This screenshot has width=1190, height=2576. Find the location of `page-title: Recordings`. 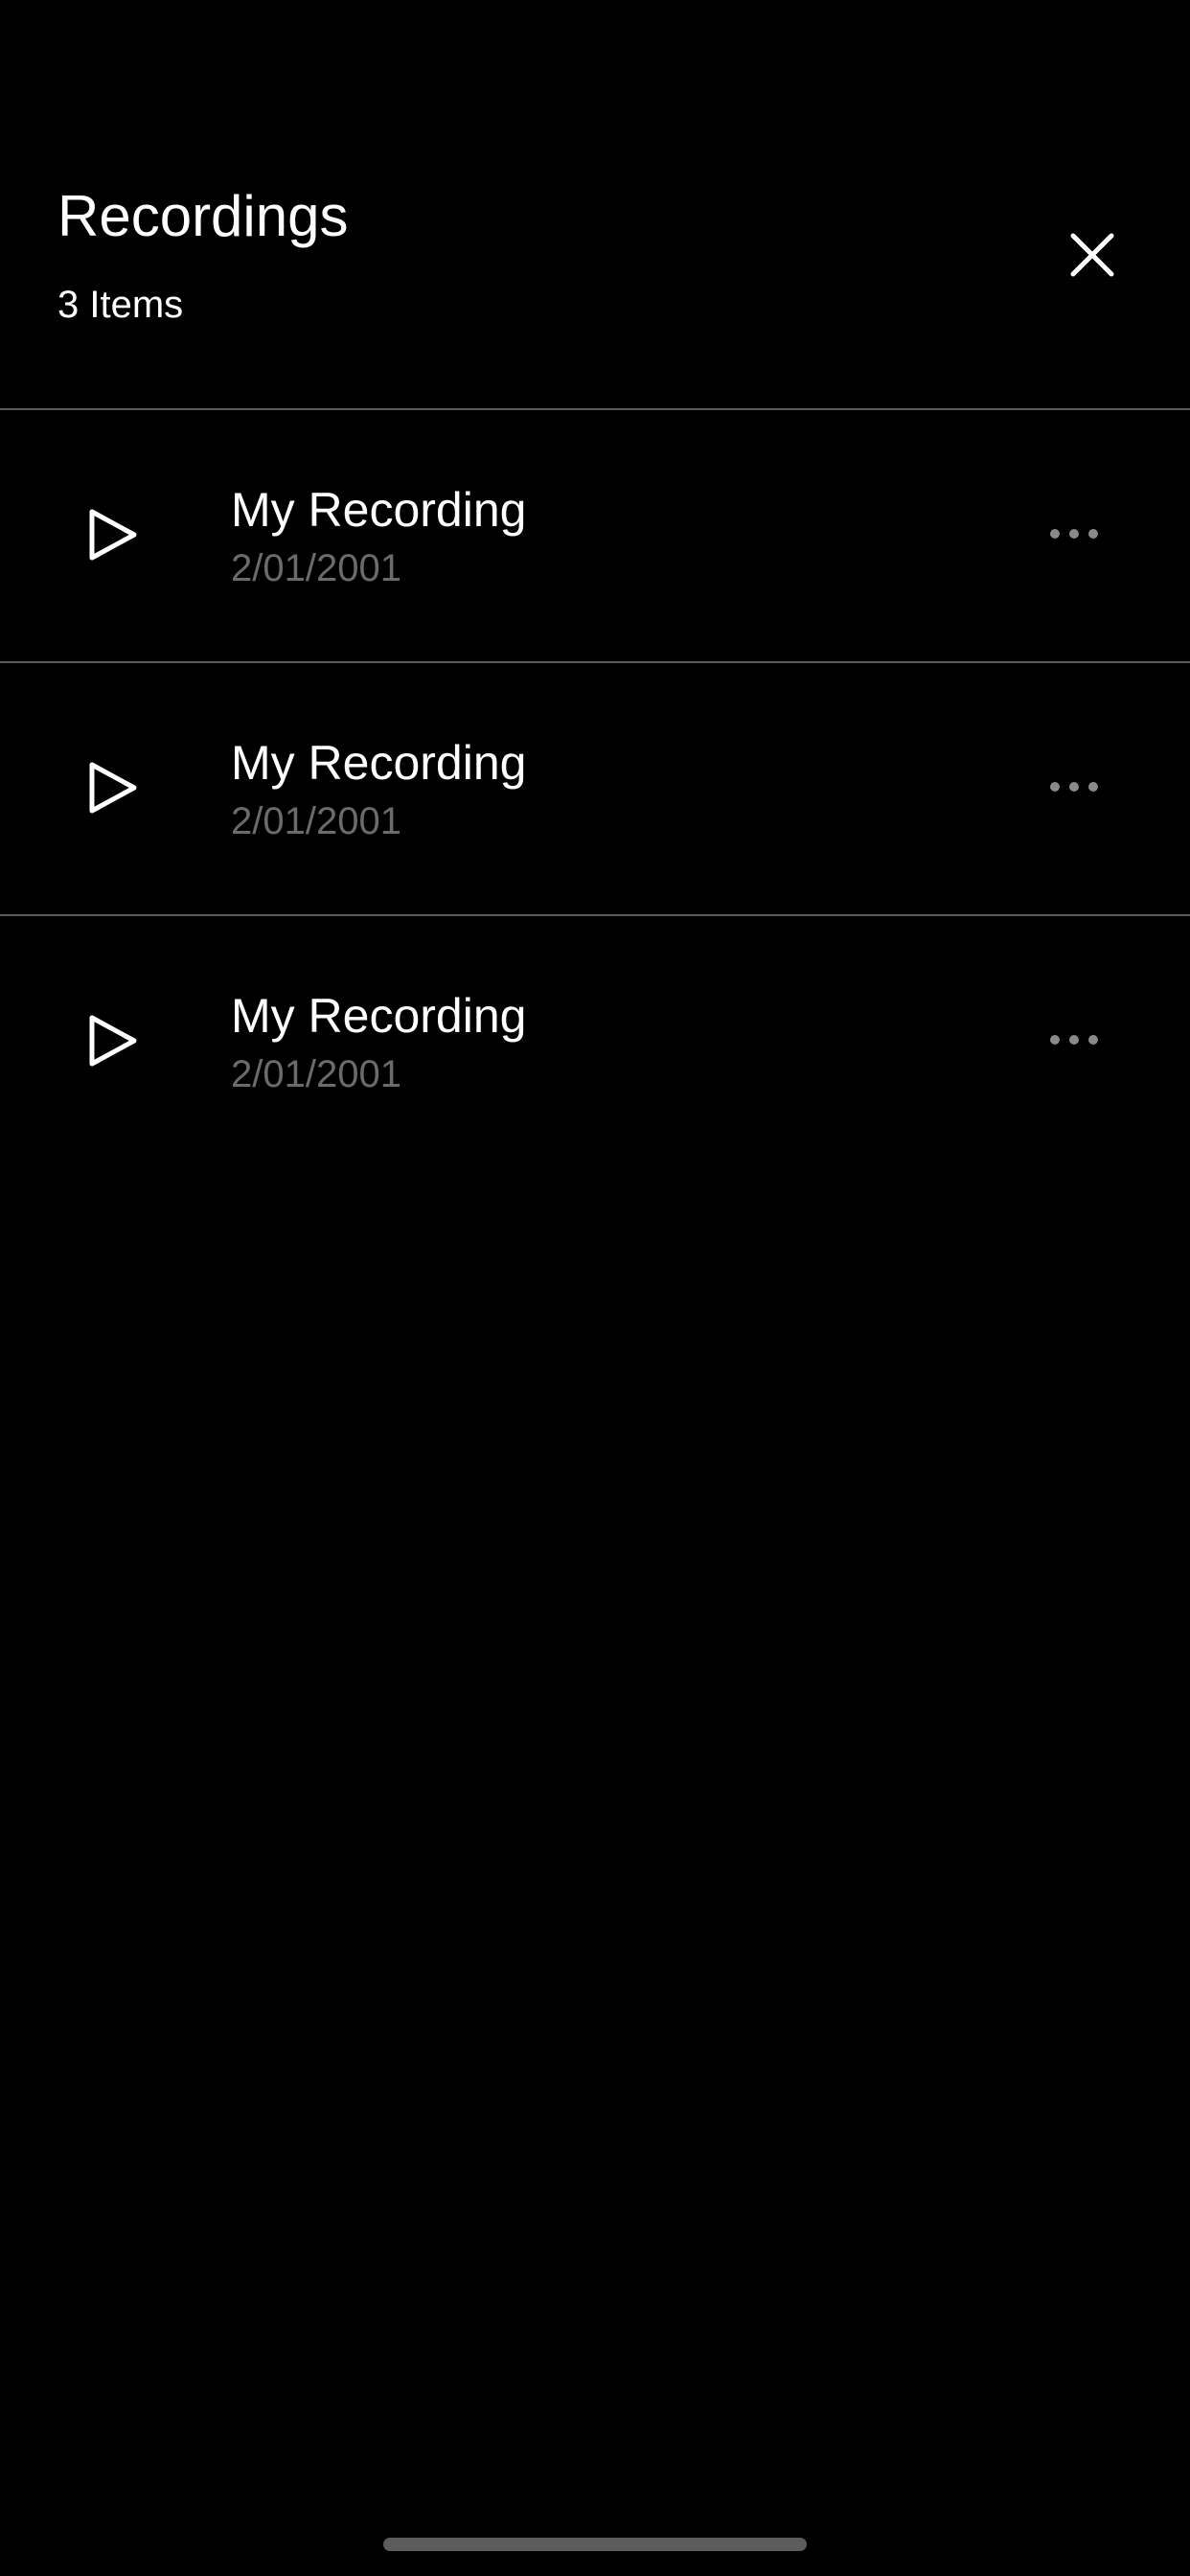

page-title: Recordings is located at coordinates (203, 216).